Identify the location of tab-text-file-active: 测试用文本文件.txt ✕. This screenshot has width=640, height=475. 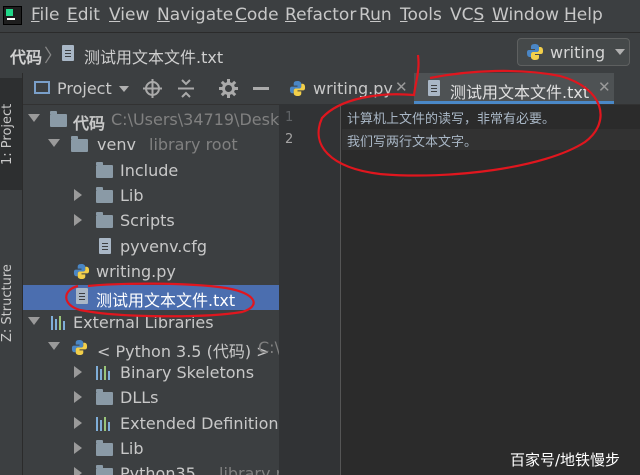
(514, 88).